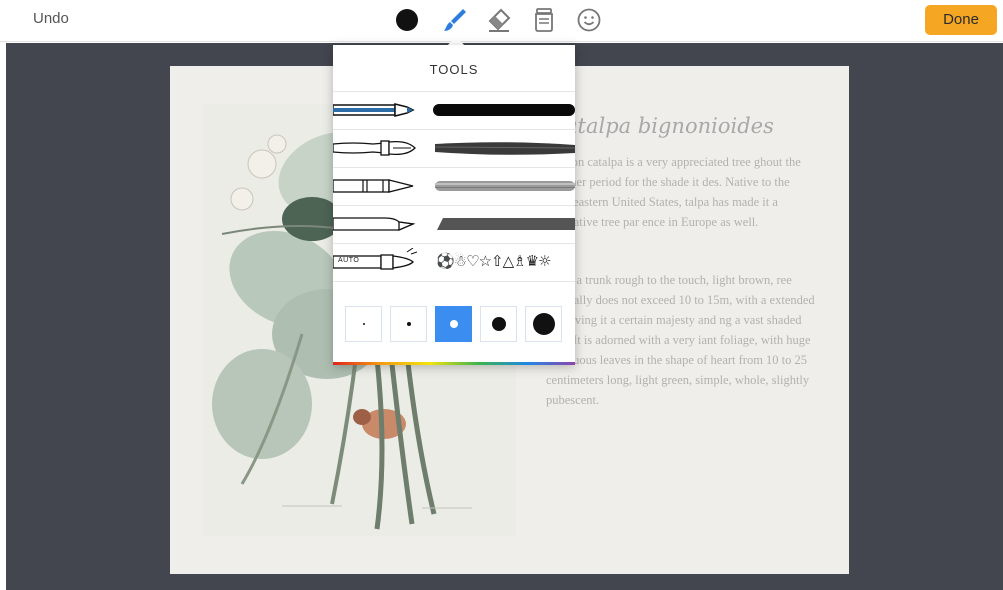  I want to click on size-s-button, so click(408, 324).